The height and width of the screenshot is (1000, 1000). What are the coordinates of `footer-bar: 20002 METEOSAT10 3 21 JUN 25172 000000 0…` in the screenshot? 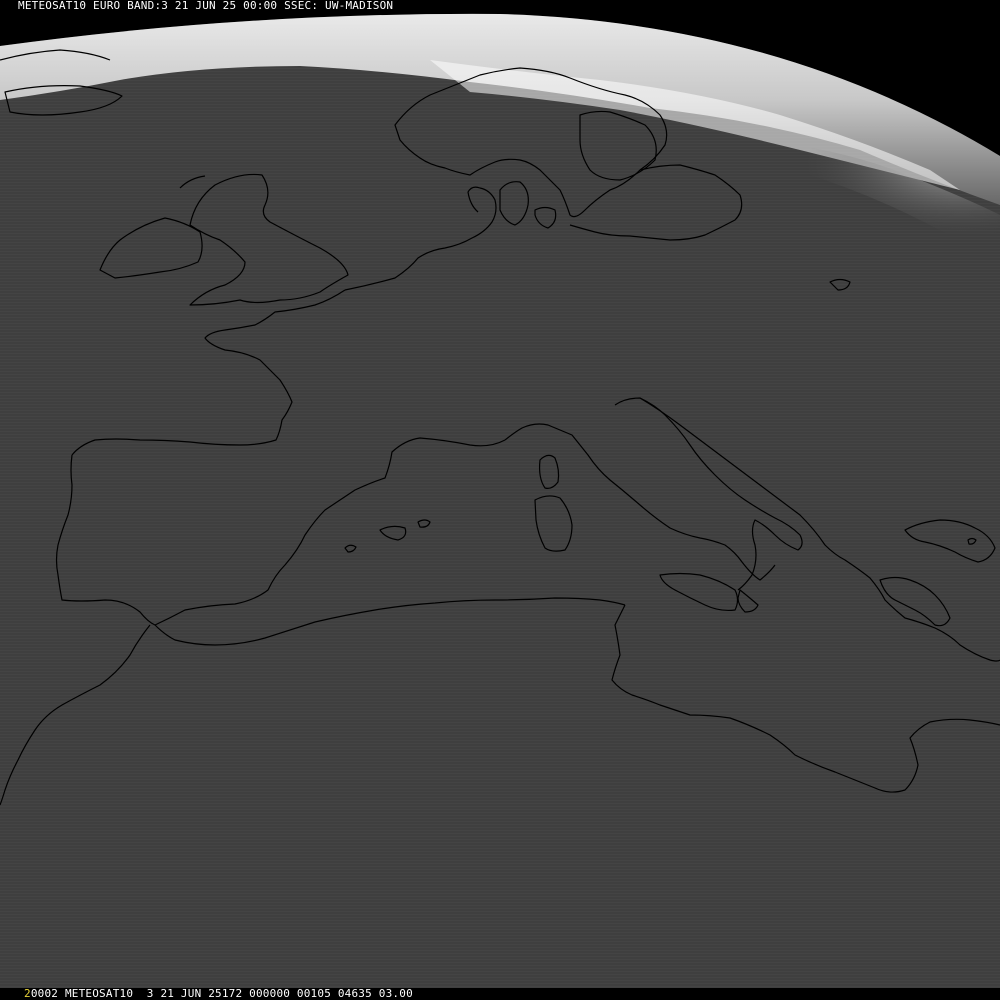 It's located at (500, 994).